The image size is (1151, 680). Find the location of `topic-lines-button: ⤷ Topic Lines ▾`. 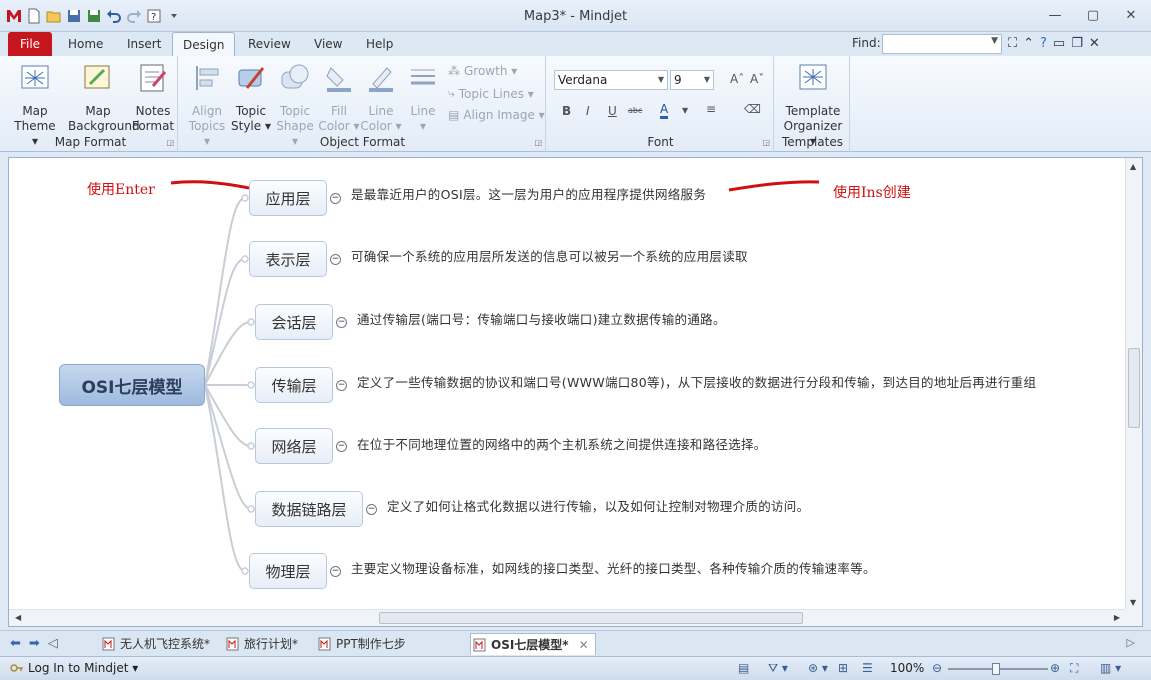

topic-lines-button: ⤷ Topic Lines ▾ is located at coordinates (491, 93).